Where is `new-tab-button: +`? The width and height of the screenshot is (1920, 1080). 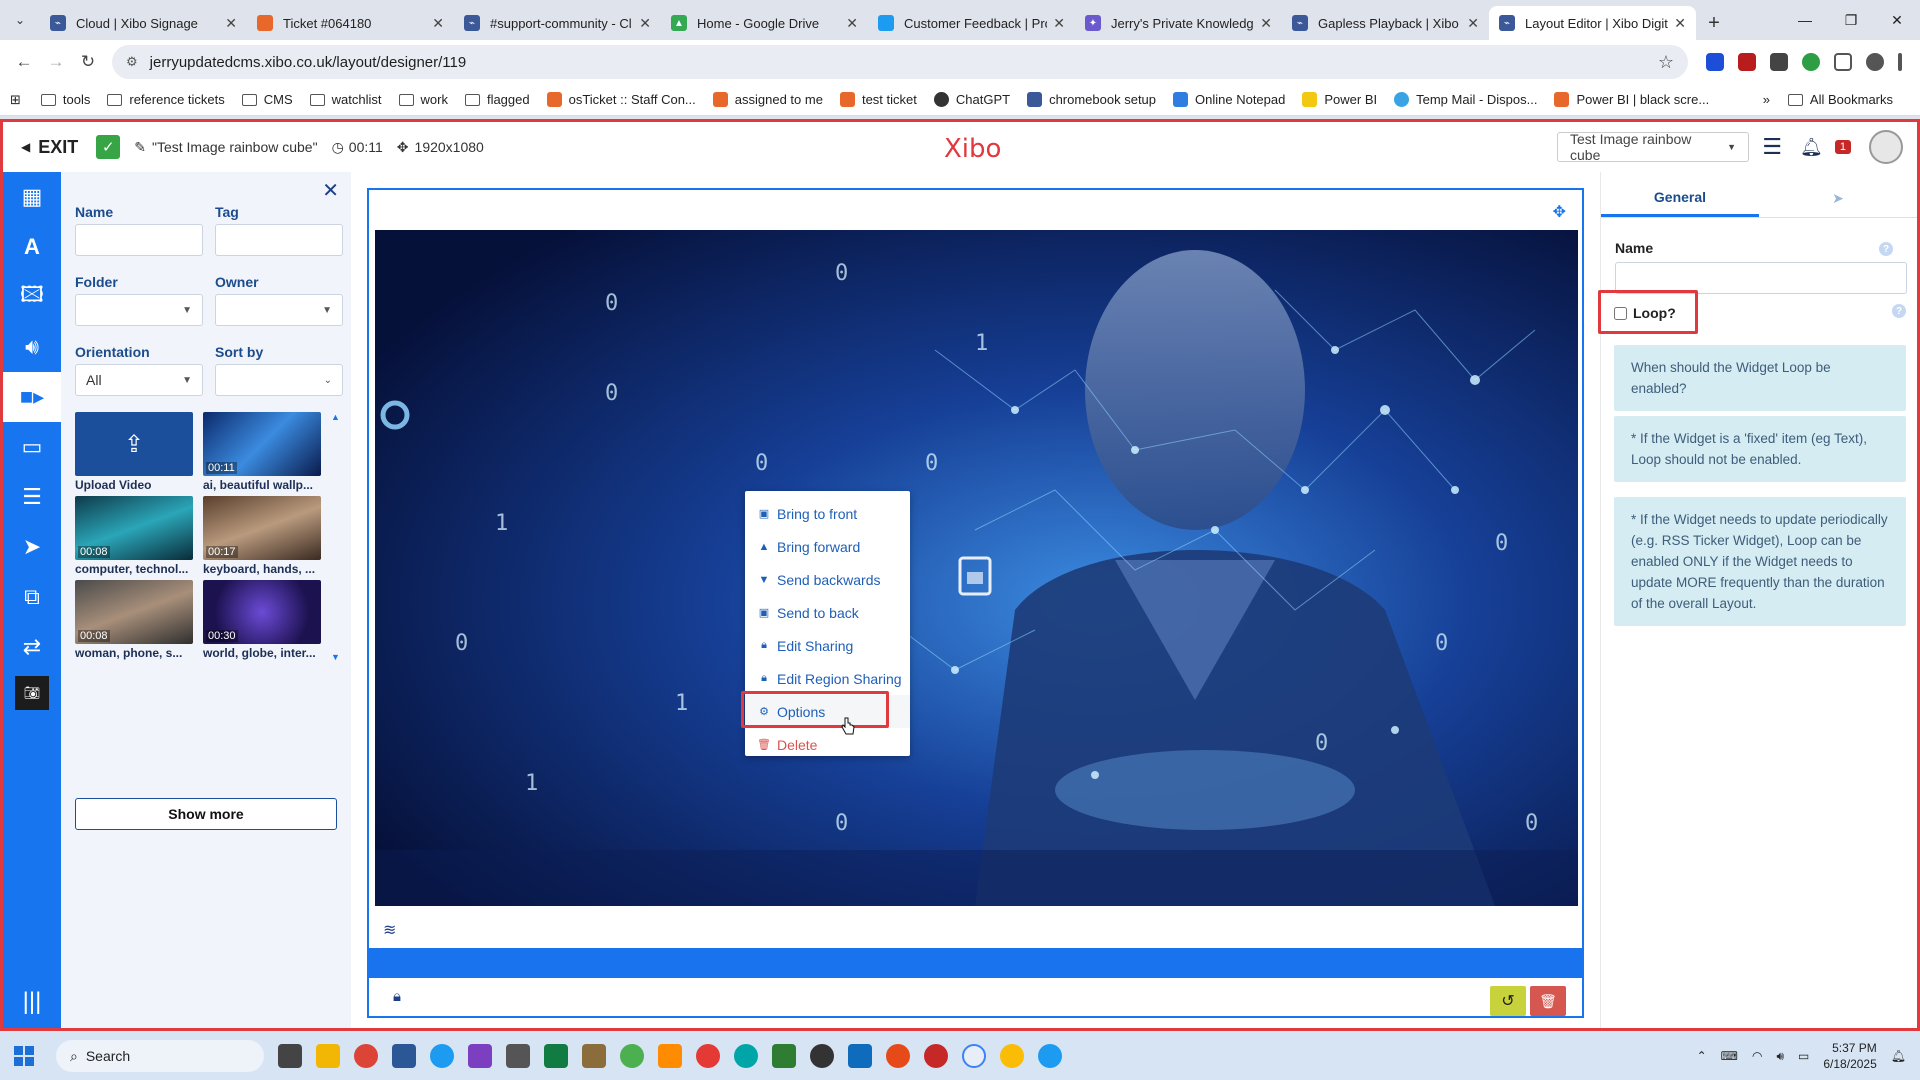 new-tab-button: + is located at coordinates (1714, 23).